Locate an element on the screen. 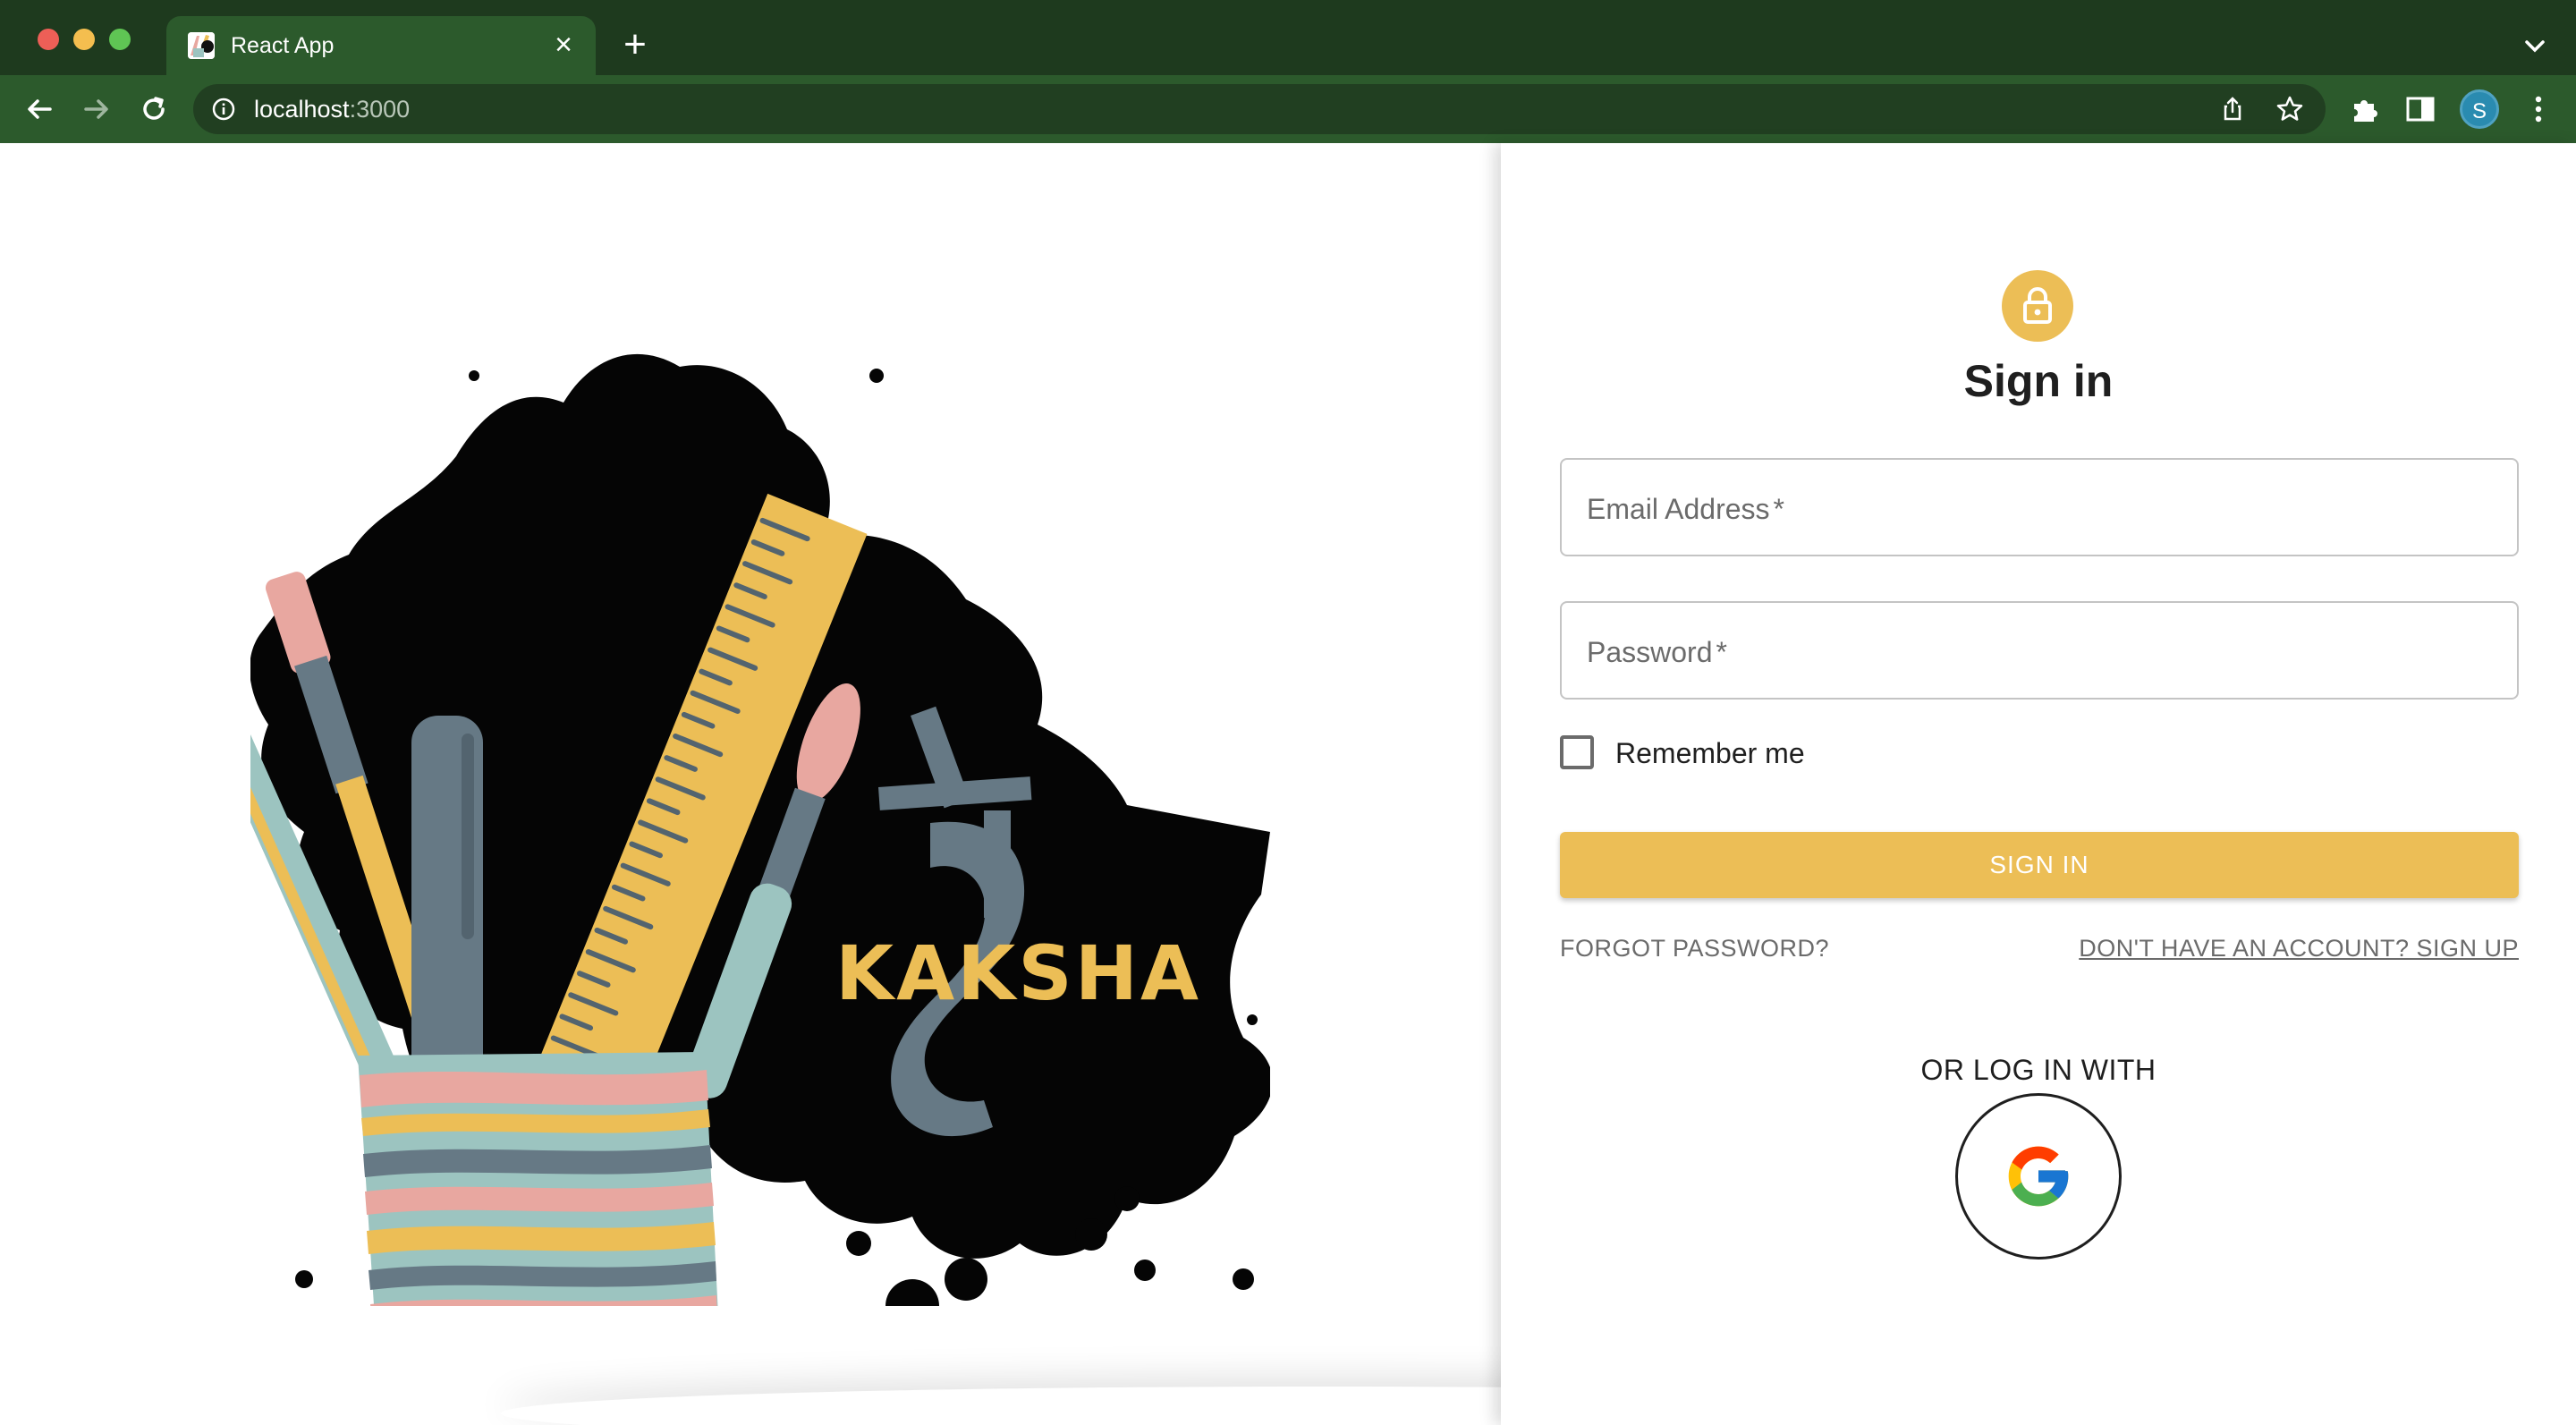  remember-me-checkbox is located at coordinates (1577, 752).